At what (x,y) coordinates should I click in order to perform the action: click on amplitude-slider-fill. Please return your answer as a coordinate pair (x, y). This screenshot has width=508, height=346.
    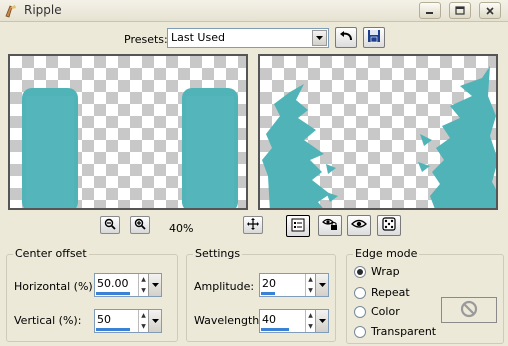
    Looking at the image, I should click on (268, 293).